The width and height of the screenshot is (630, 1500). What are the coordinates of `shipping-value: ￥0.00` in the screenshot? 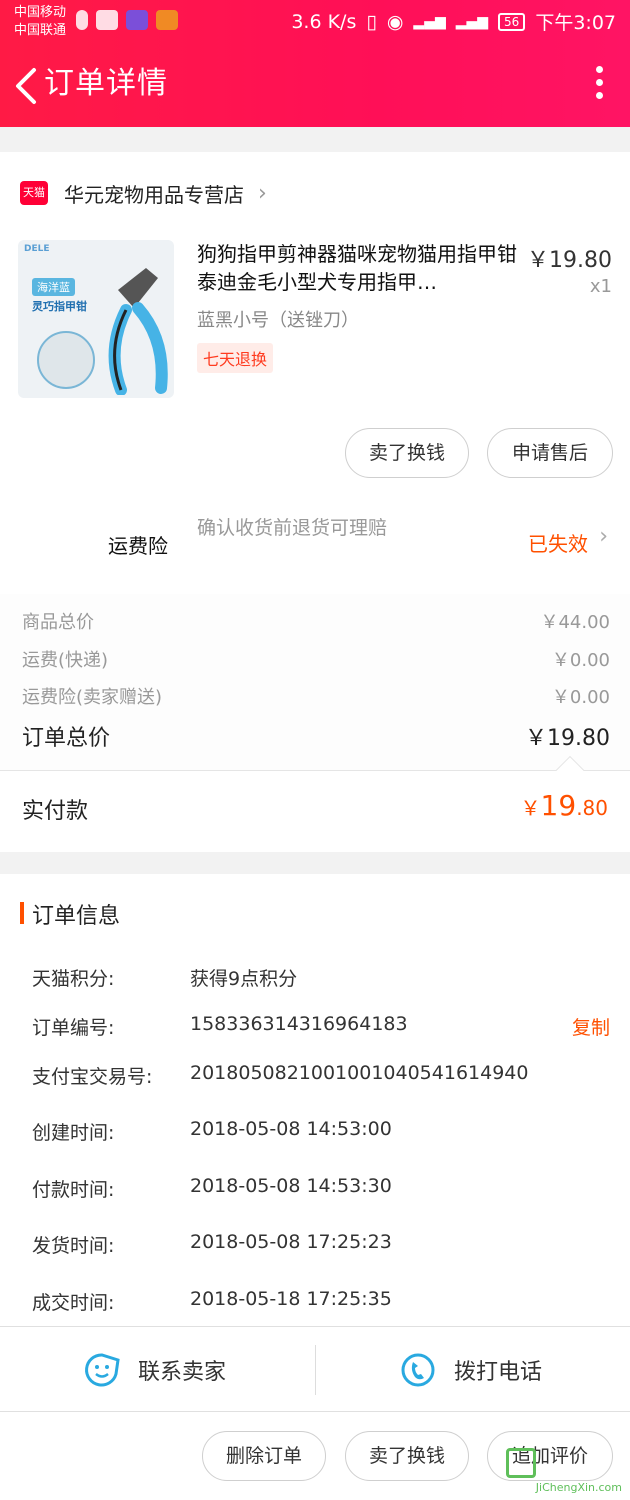 It's located at (580, 660).